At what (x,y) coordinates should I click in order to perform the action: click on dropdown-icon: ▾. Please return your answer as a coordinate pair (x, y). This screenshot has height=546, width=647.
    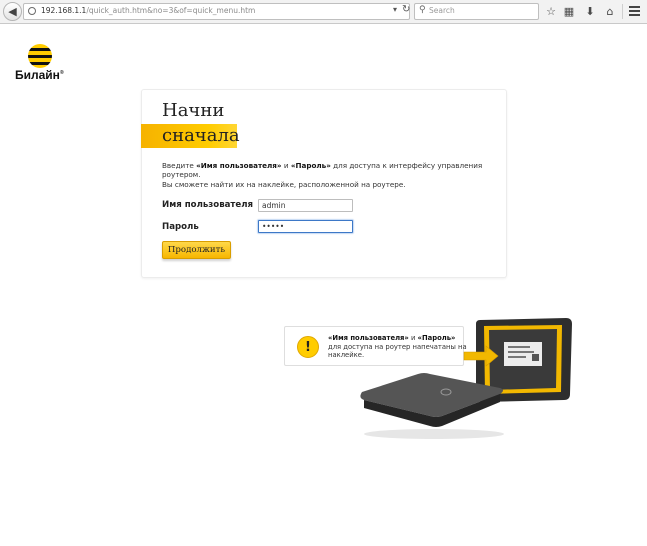
    Looking at the image, I should click on (395, 9).